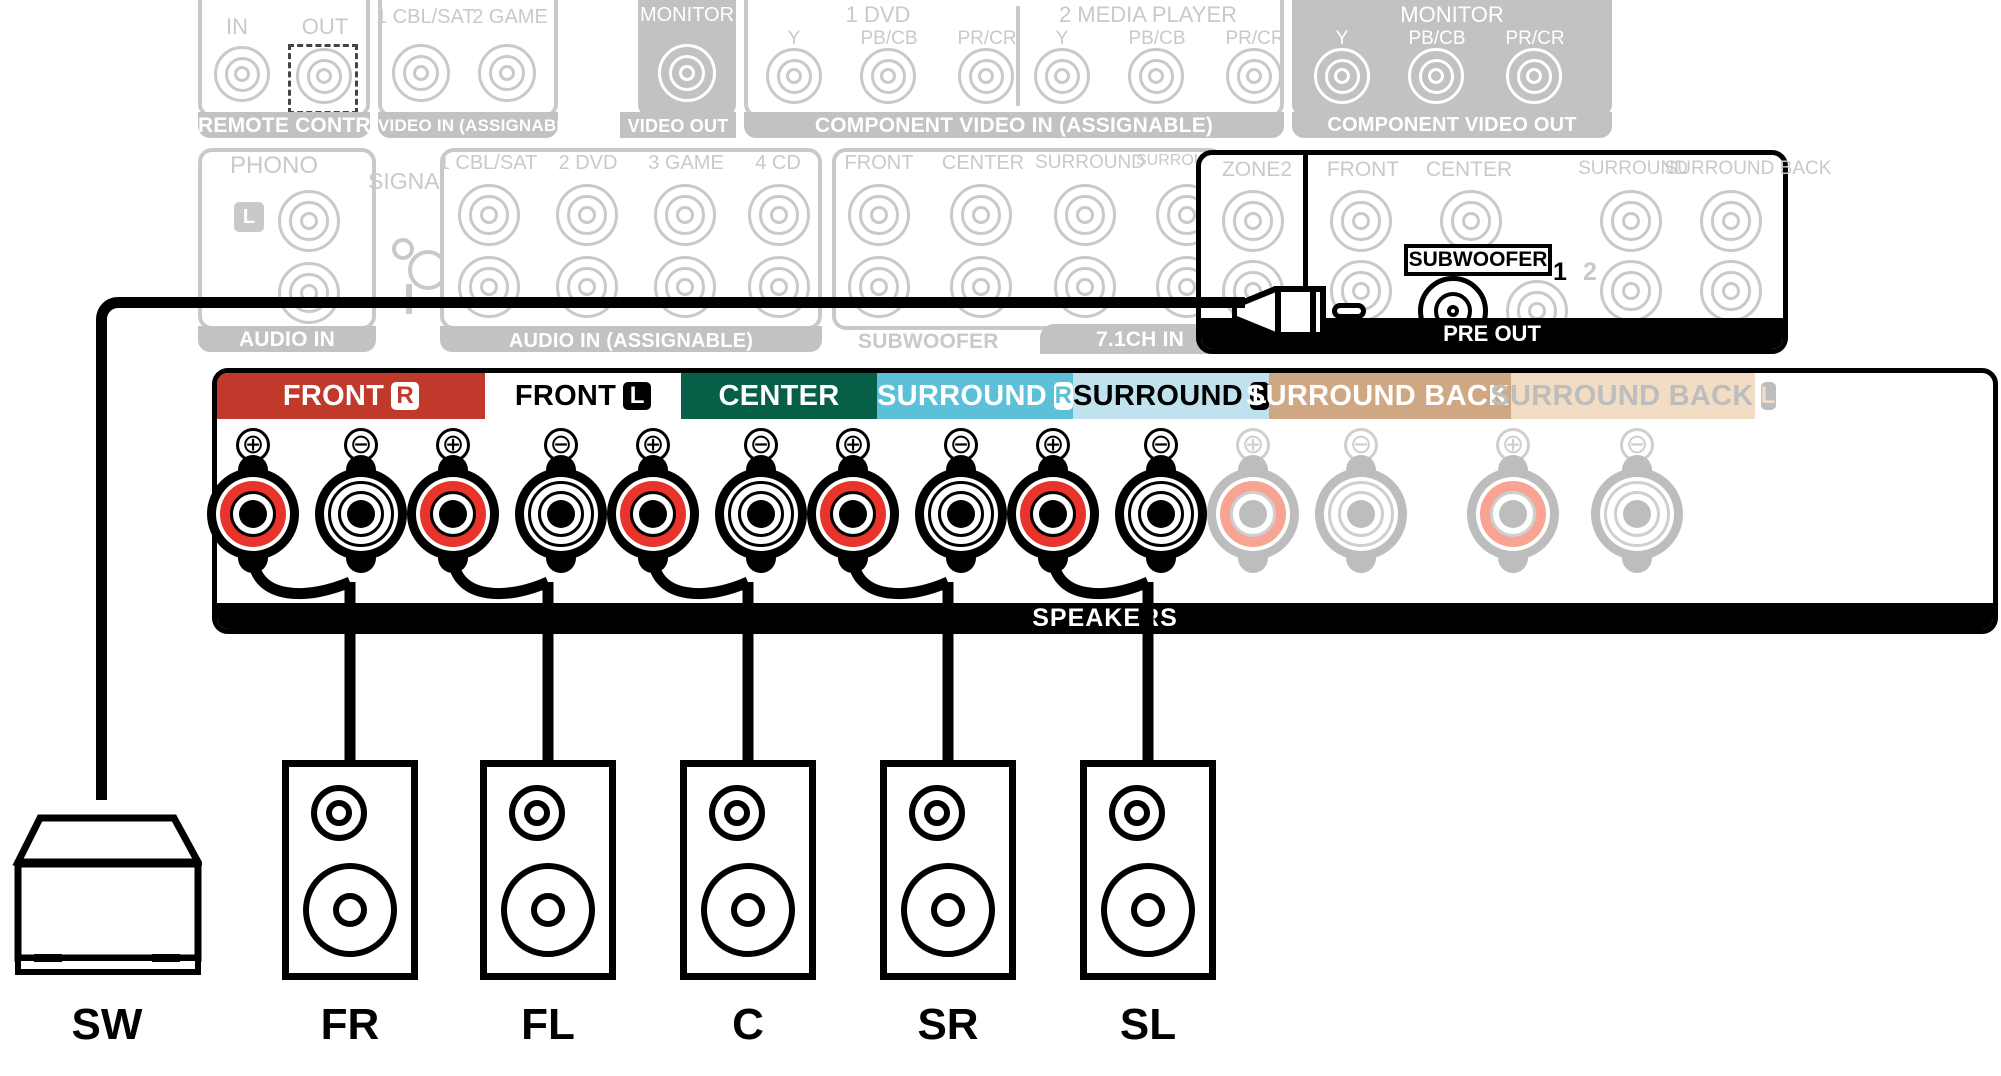 Image resolution: width=2001 pixels, height=1076 pixels. I want to click on jack-label-cvo-pr: PR/CR, so click(1535, 38).